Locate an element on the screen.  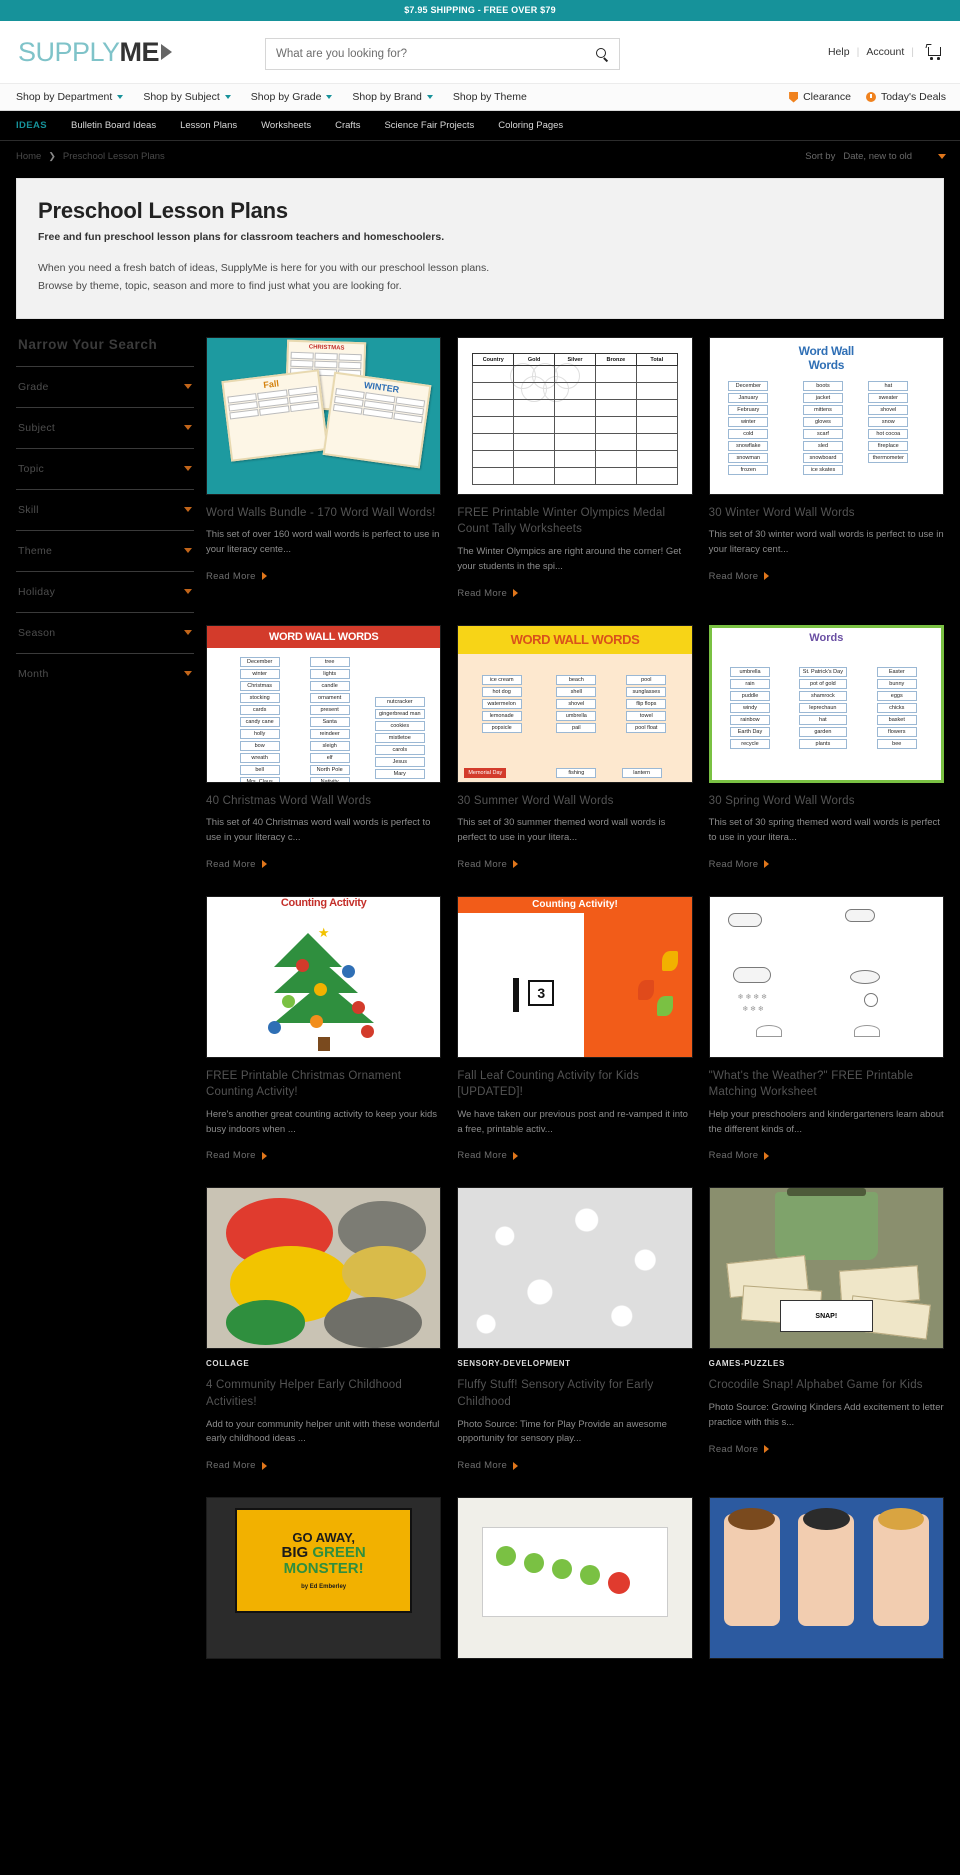
article-title: 30 Spring Word Wall Words is located at coordinates (826, 801).